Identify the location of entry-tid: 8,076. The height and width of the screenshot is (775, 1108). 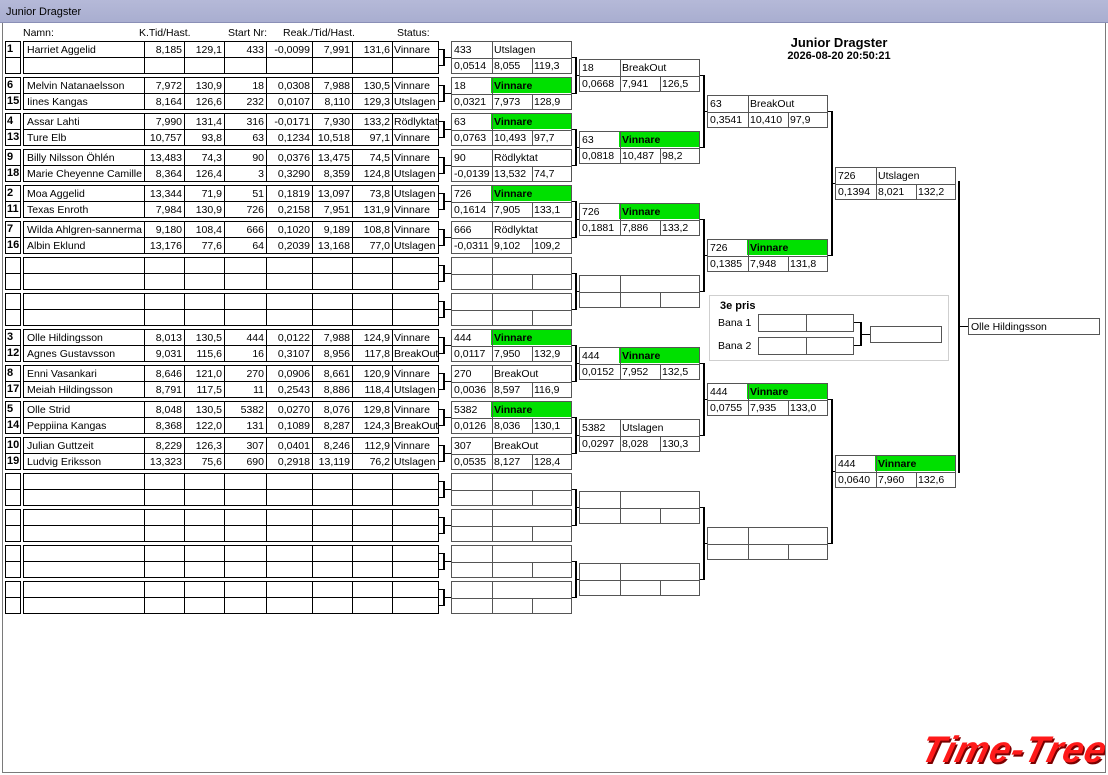
(336, 410).